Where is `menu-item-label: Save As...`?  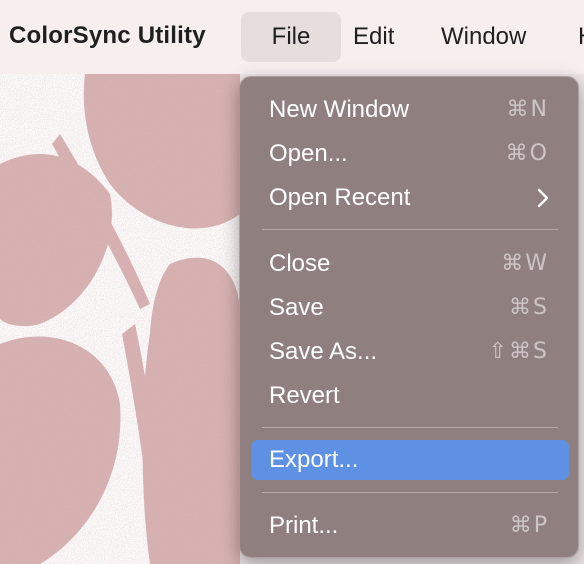
menu-item-label: Save As... is located at coordinates (323, 351).